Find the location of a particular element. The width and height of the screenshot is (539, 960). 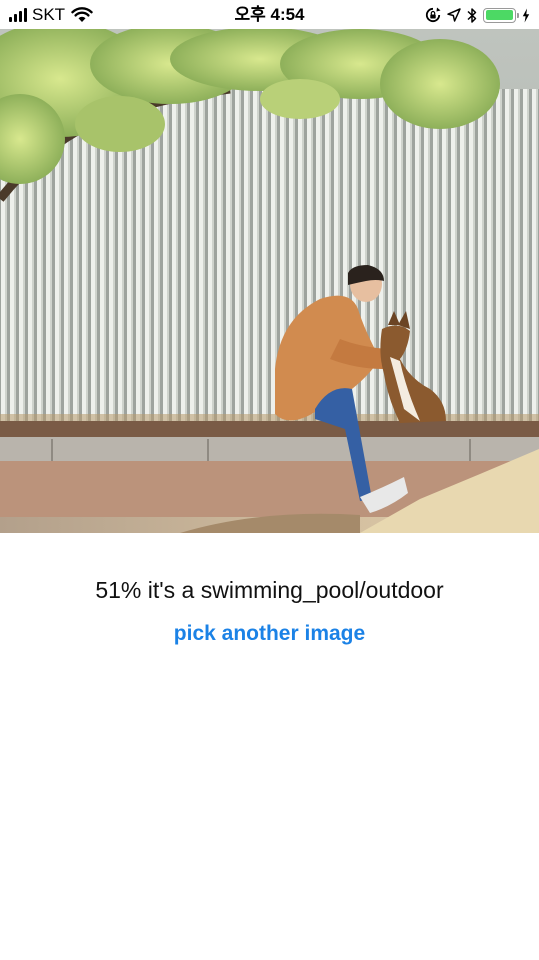

status-bar: SKT 오후 4:54 is located at coordinates (269, 14).